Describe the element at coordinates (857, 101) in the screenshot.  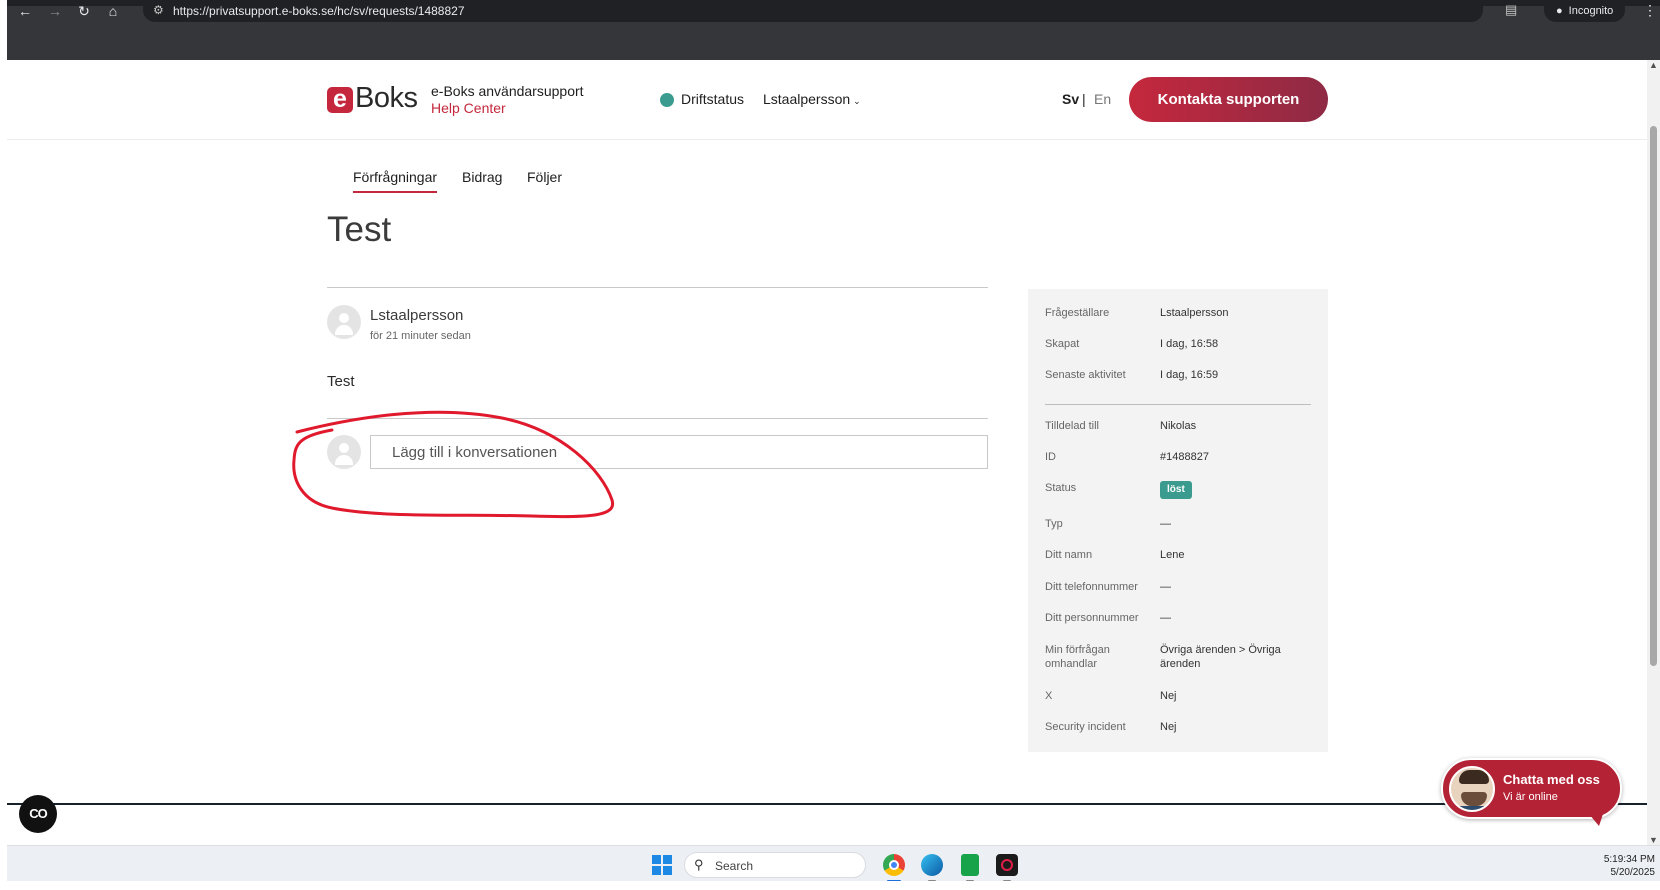
I see `chevron-down-icon: ⌄` at that location.